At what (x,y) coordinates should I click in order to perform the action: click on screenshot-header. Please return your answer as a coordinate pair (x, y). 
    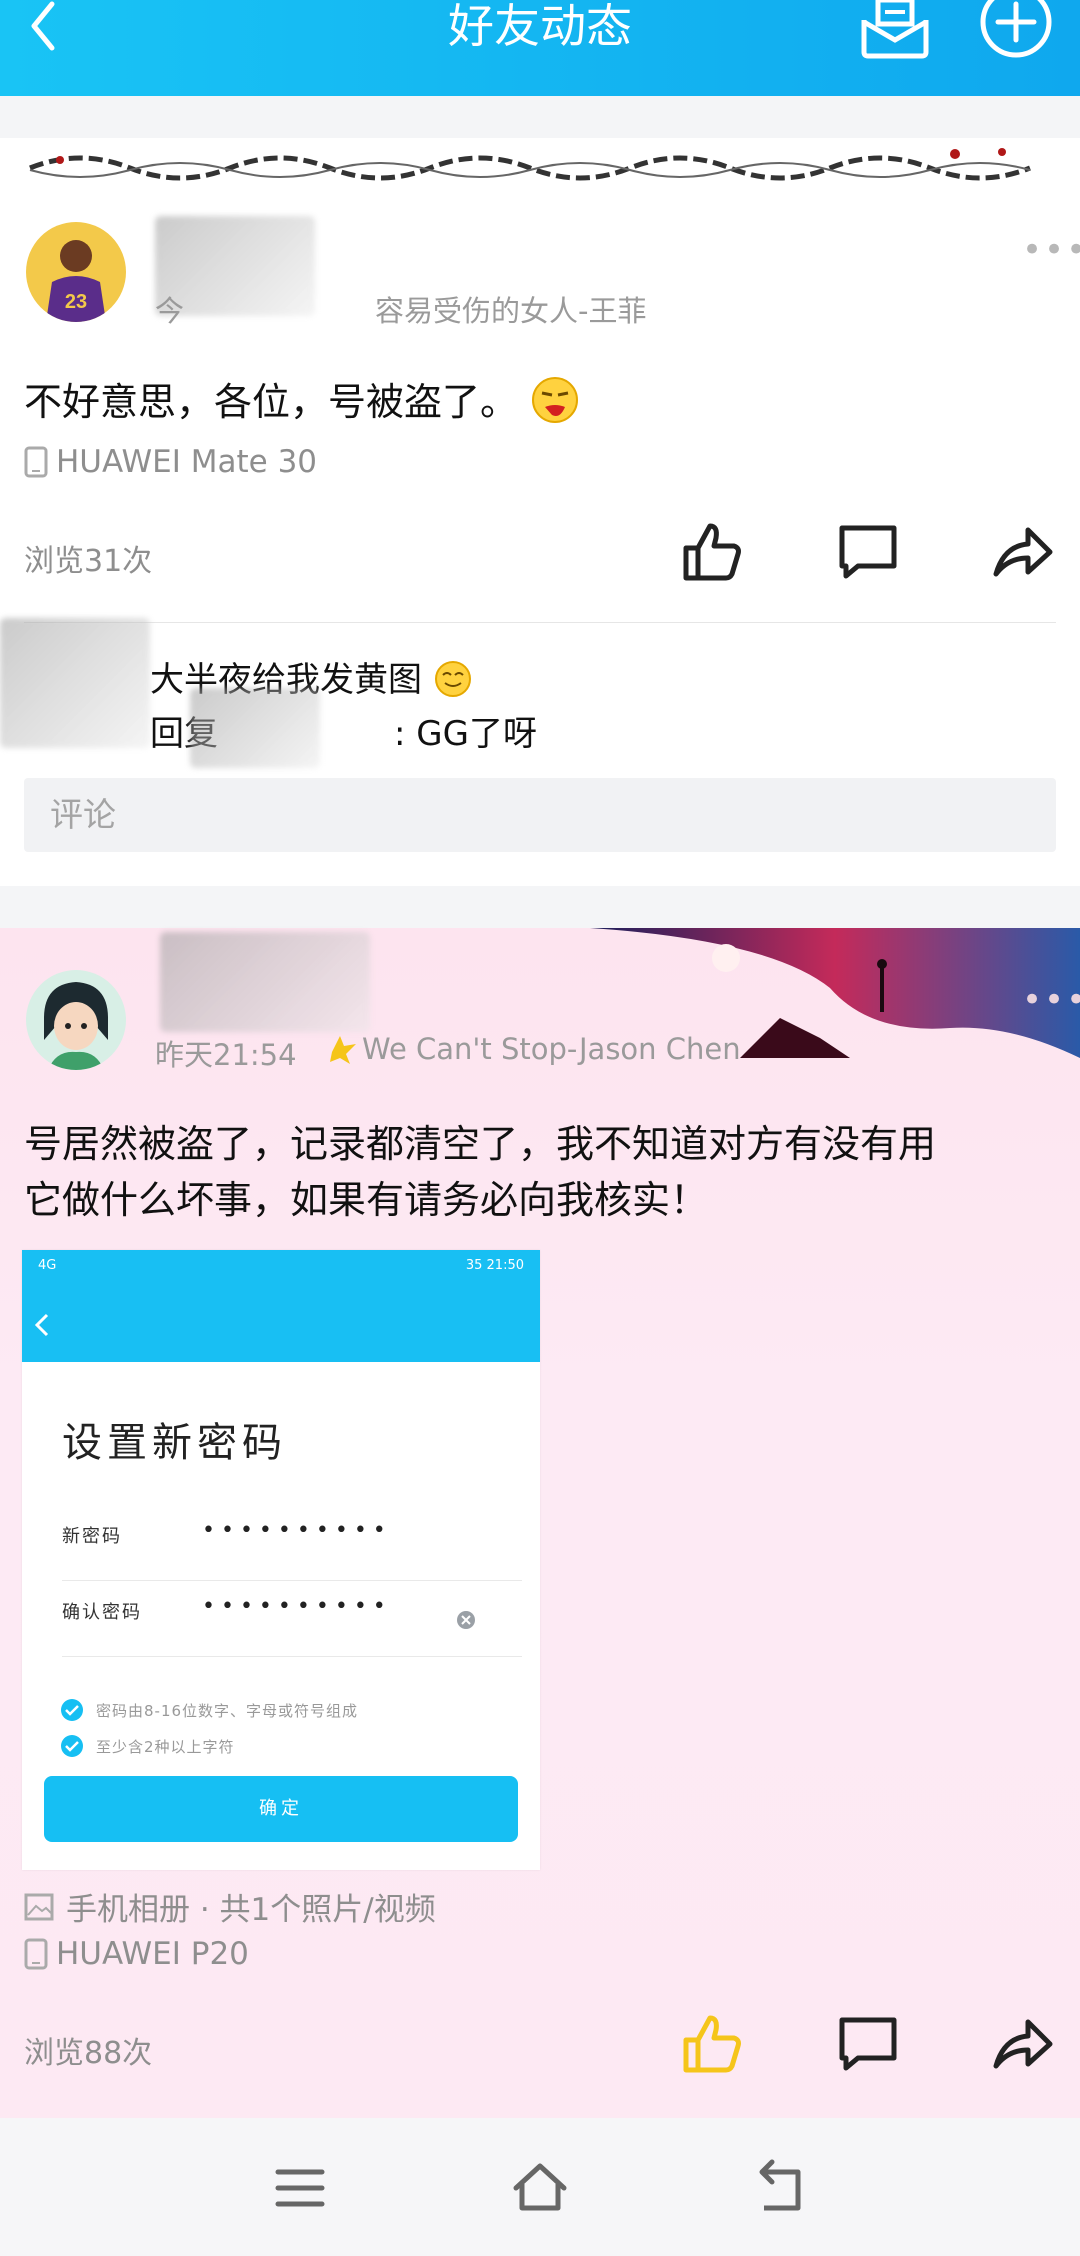
    Looking at the image, I should click on (281, 1306).